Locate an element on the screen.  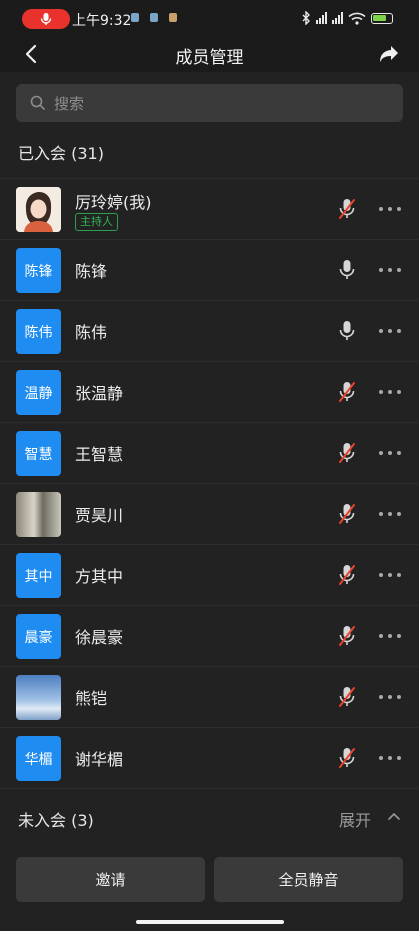
member-row: 华楣 谢华楣 is located at coordinates (209, 757).